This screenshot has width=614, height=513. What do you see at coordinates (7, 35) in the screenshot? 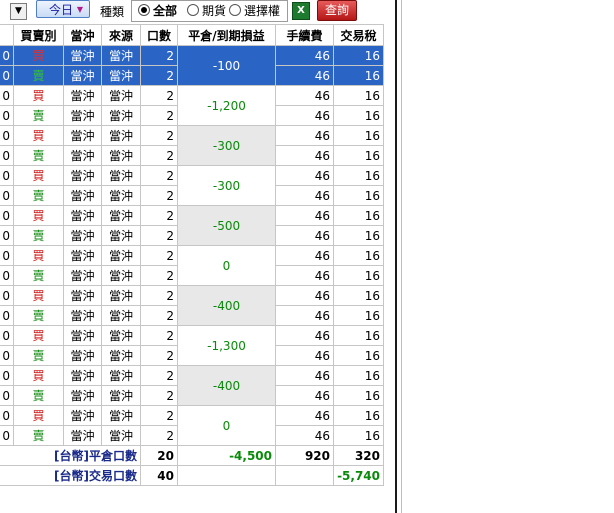
I see `column-header-first` at bounding box center [7, 35].